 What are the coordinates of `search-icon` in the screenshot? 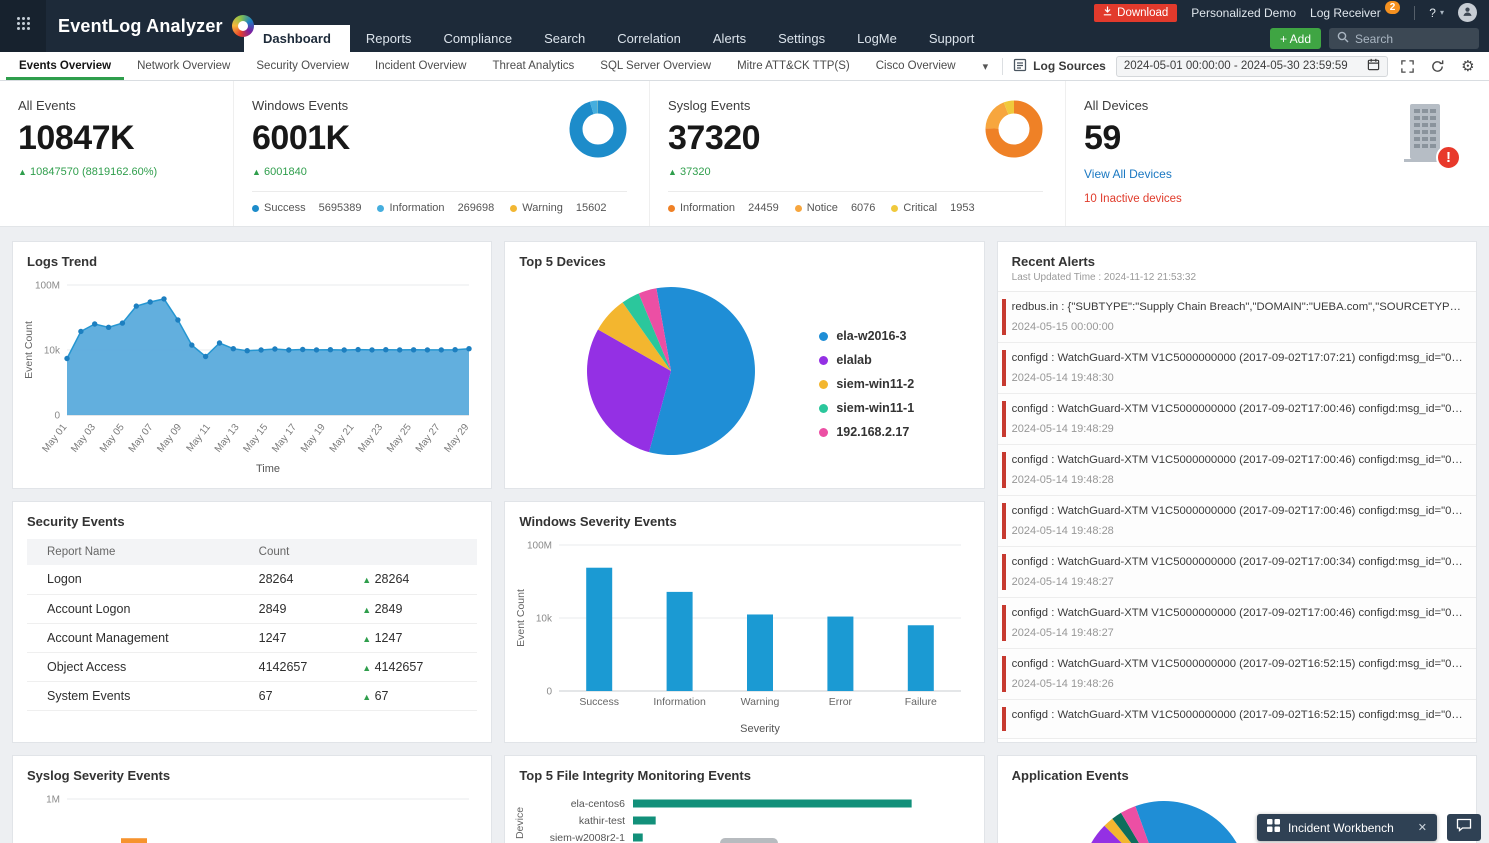 It's located at (1343, 39).